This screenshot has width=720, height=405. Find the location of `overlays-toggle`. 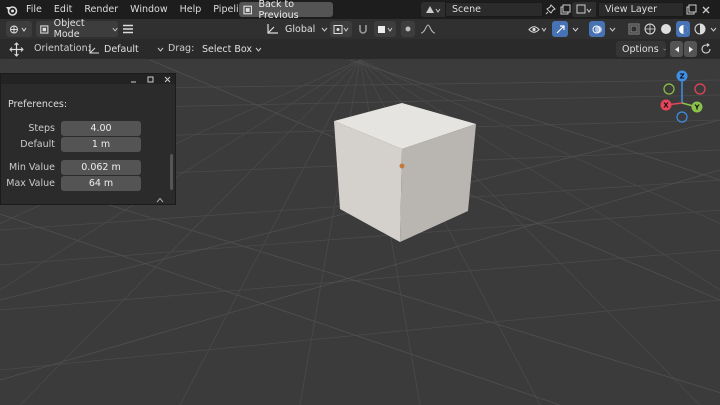

overlays-toggle is located at coordinates (597, 29).